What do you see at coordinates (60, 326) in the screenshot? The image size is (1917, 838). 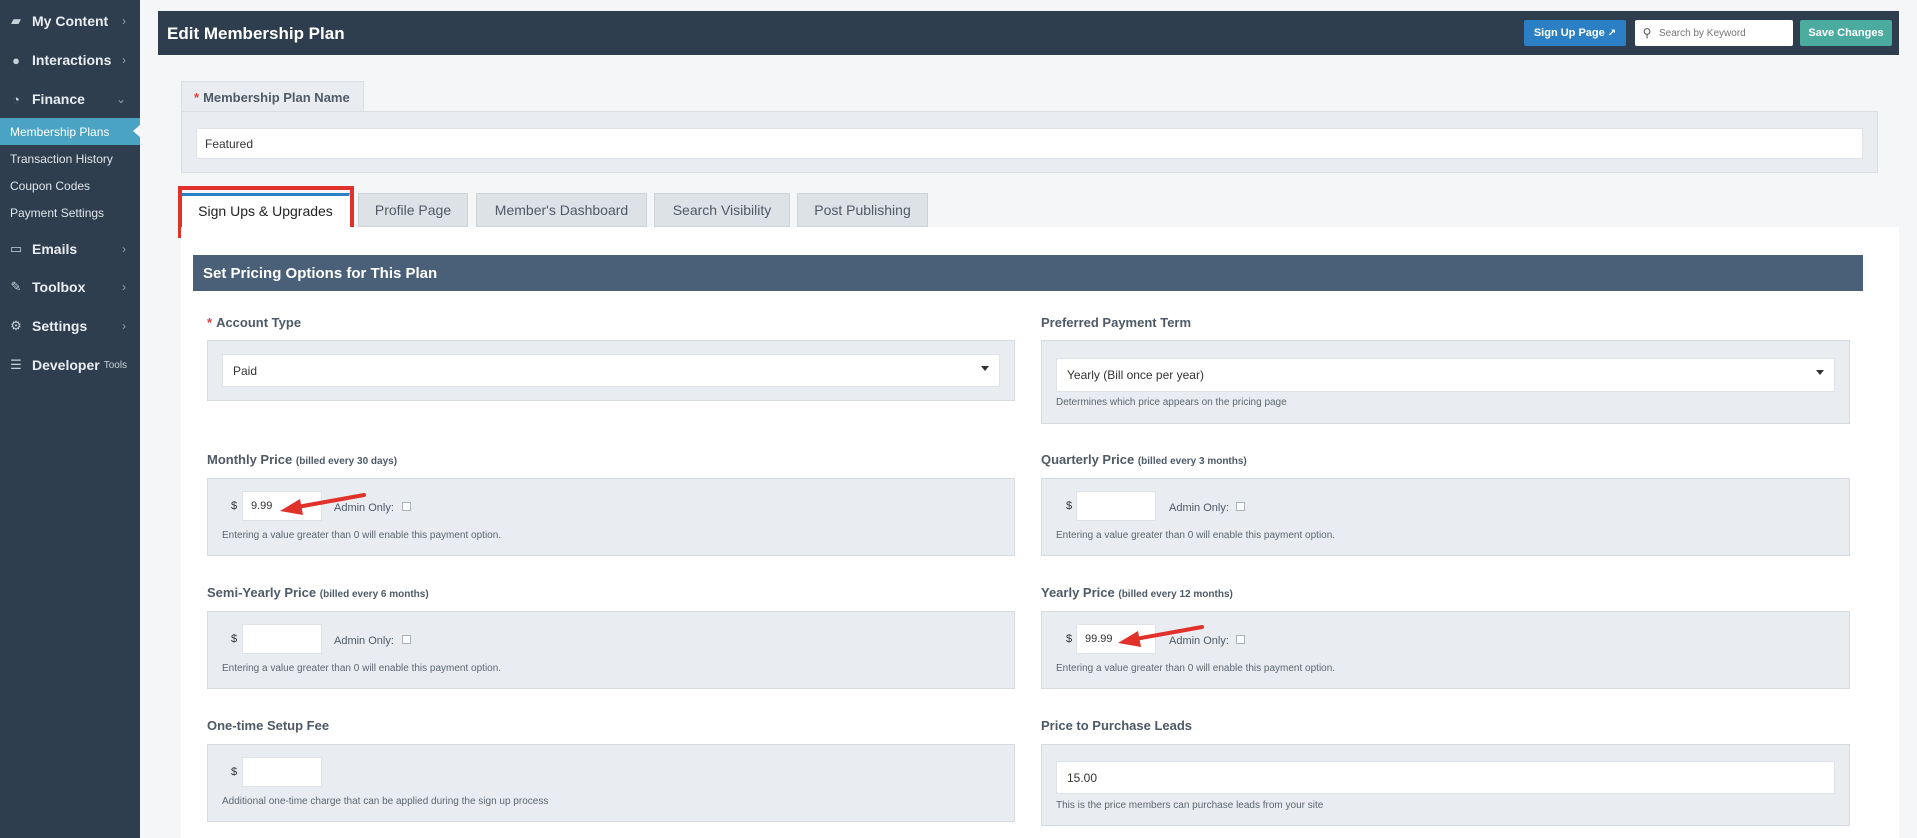 I see `sidebar-item-label: Settings` at bounding box center [60, 326].